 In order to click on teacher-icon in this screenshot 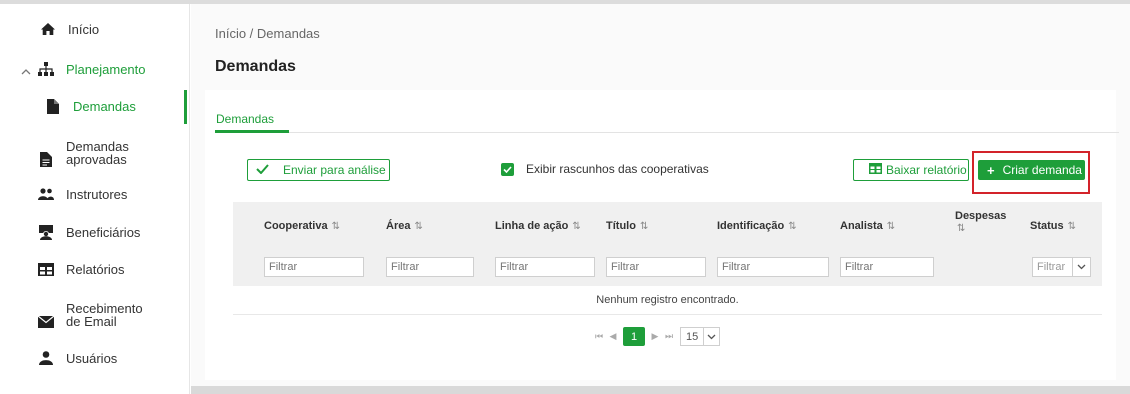, I will do `click(46, 232)`.